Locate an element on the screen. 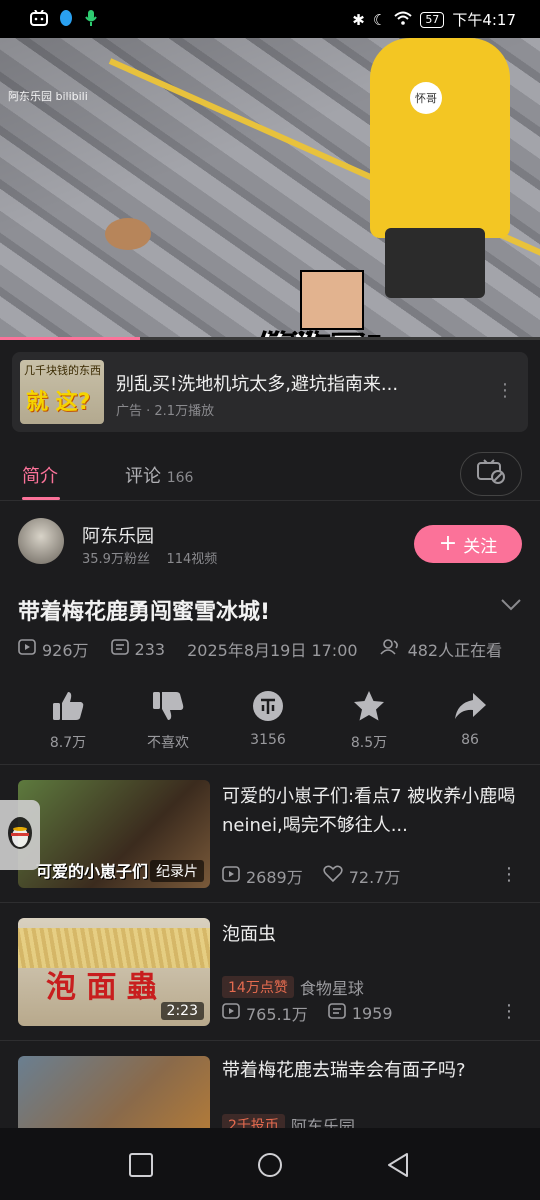 This screenshot has width=540, height=1200. share-button: 86 is located at coordinates (470, 718).